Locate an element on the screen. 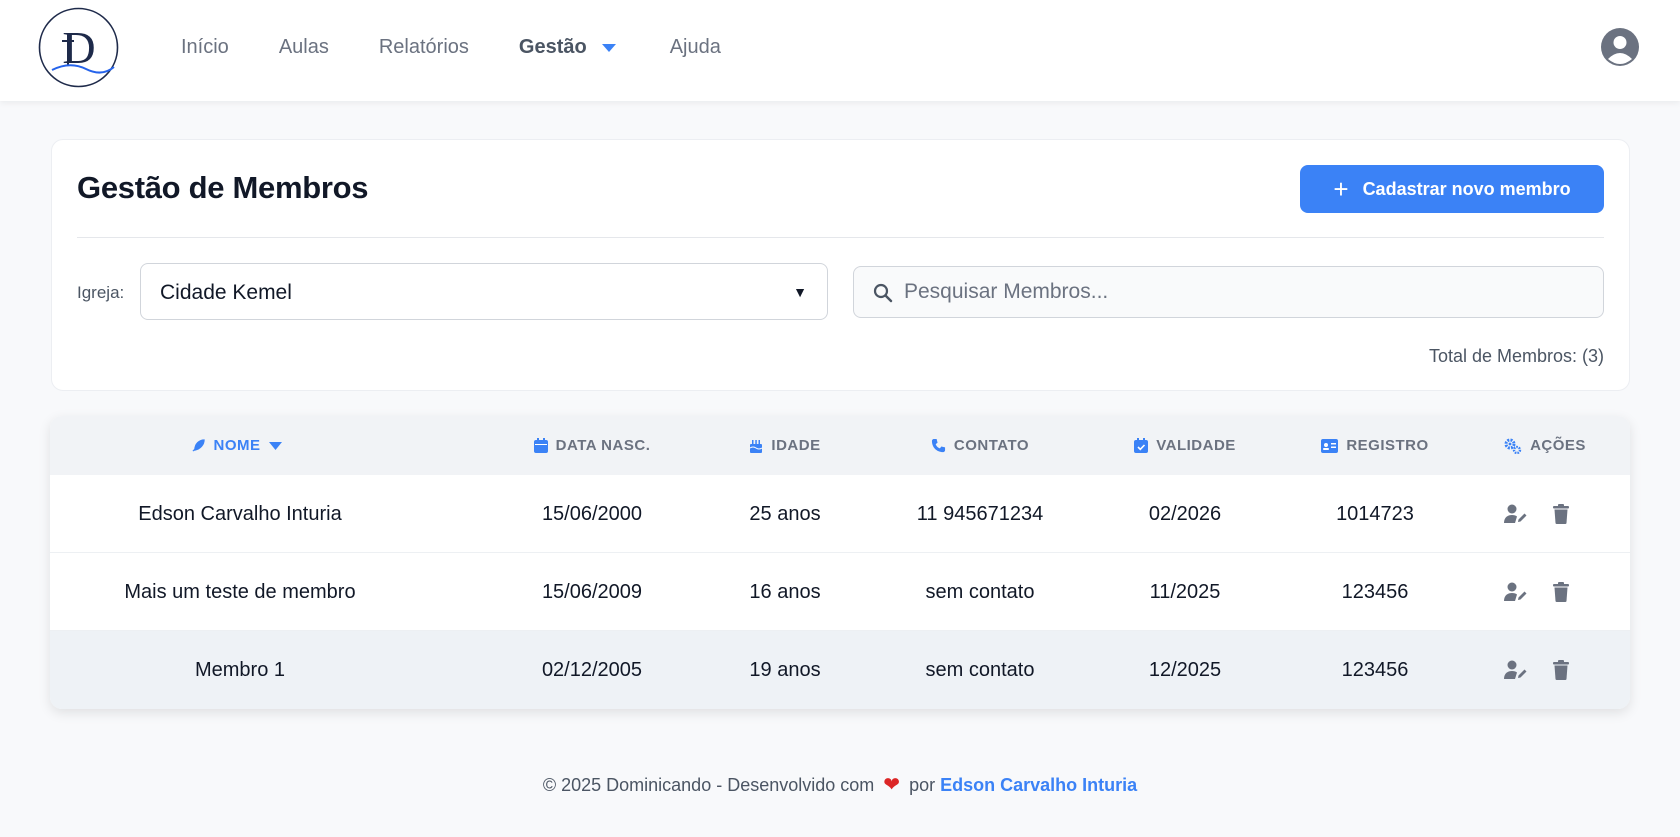 This screenshot has height=837, width=1680. cell-nome: Membro 1 is located at coordinates (240, 669).